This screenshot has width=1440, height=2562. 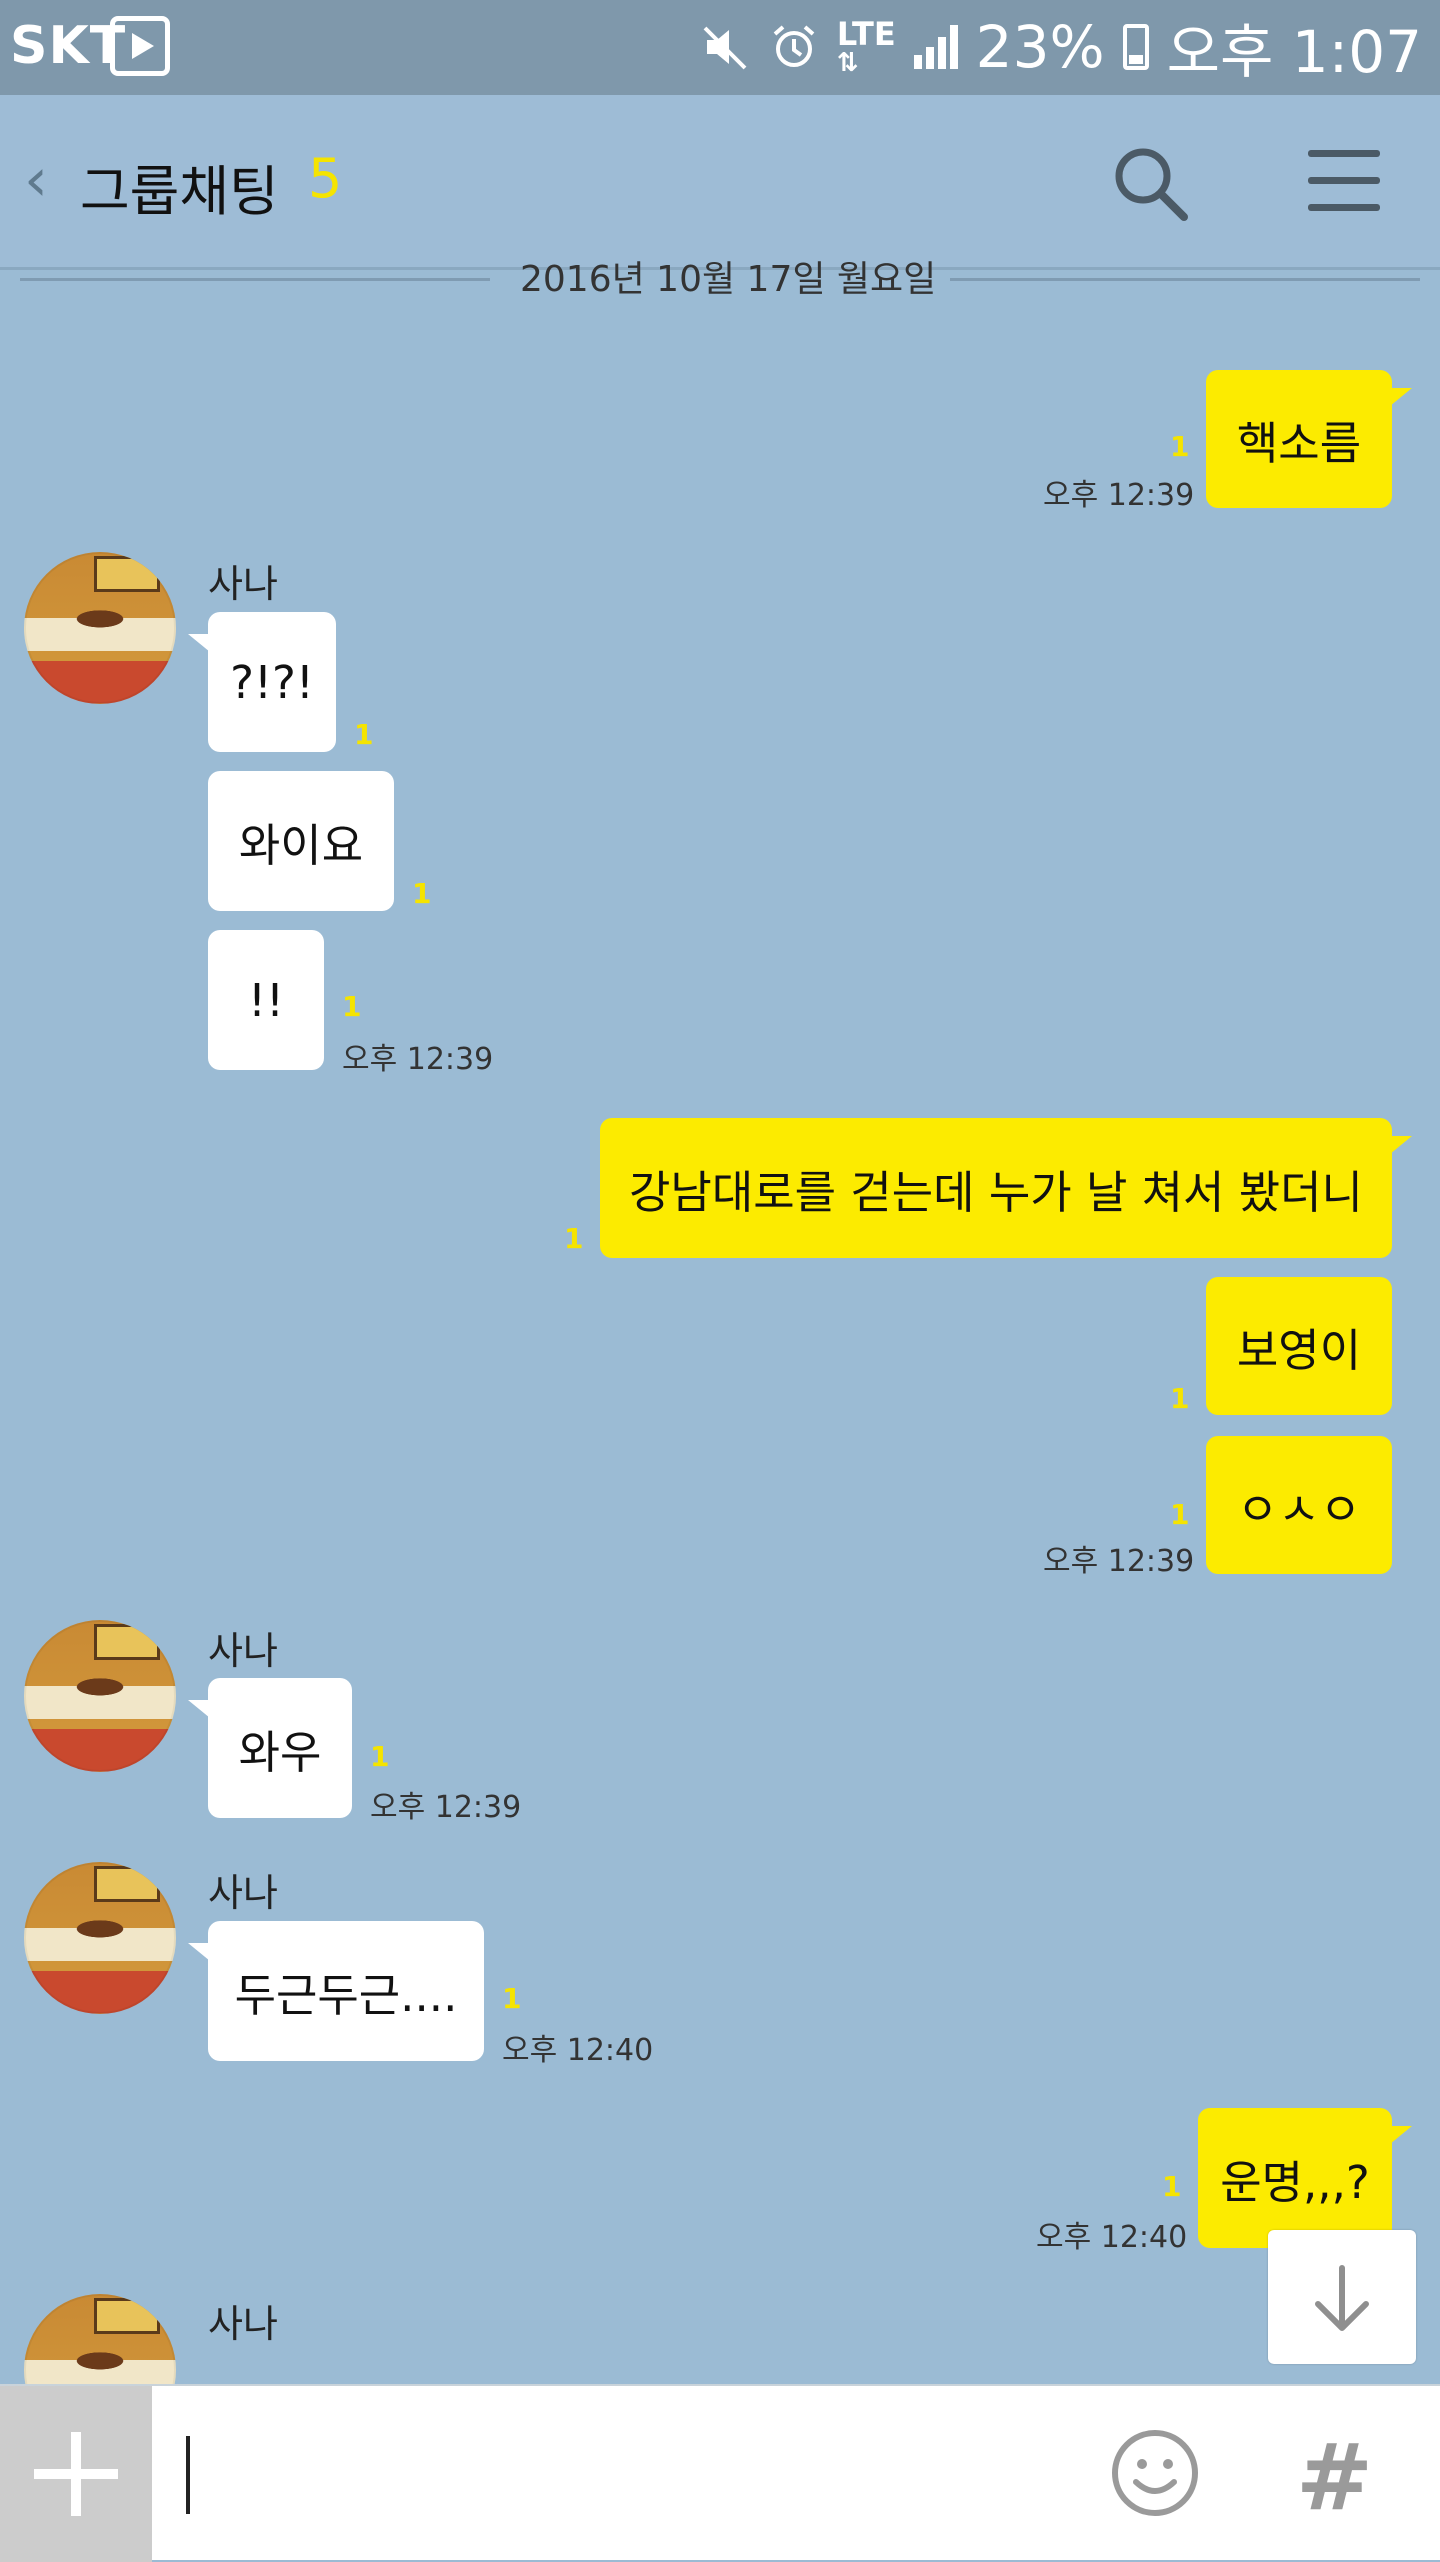 What do you see at coordinates (1344, 182) in the screenshot?
I see `menu-icon` at bounding box center [1344, 182].